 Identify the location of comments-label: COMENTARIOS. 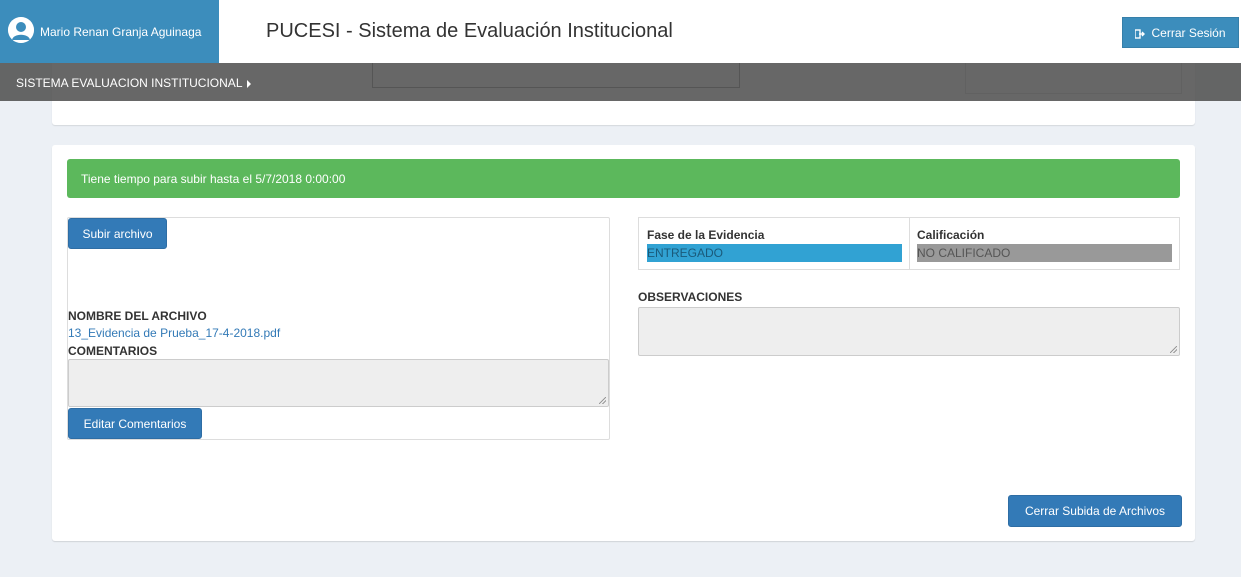
(113, 351).